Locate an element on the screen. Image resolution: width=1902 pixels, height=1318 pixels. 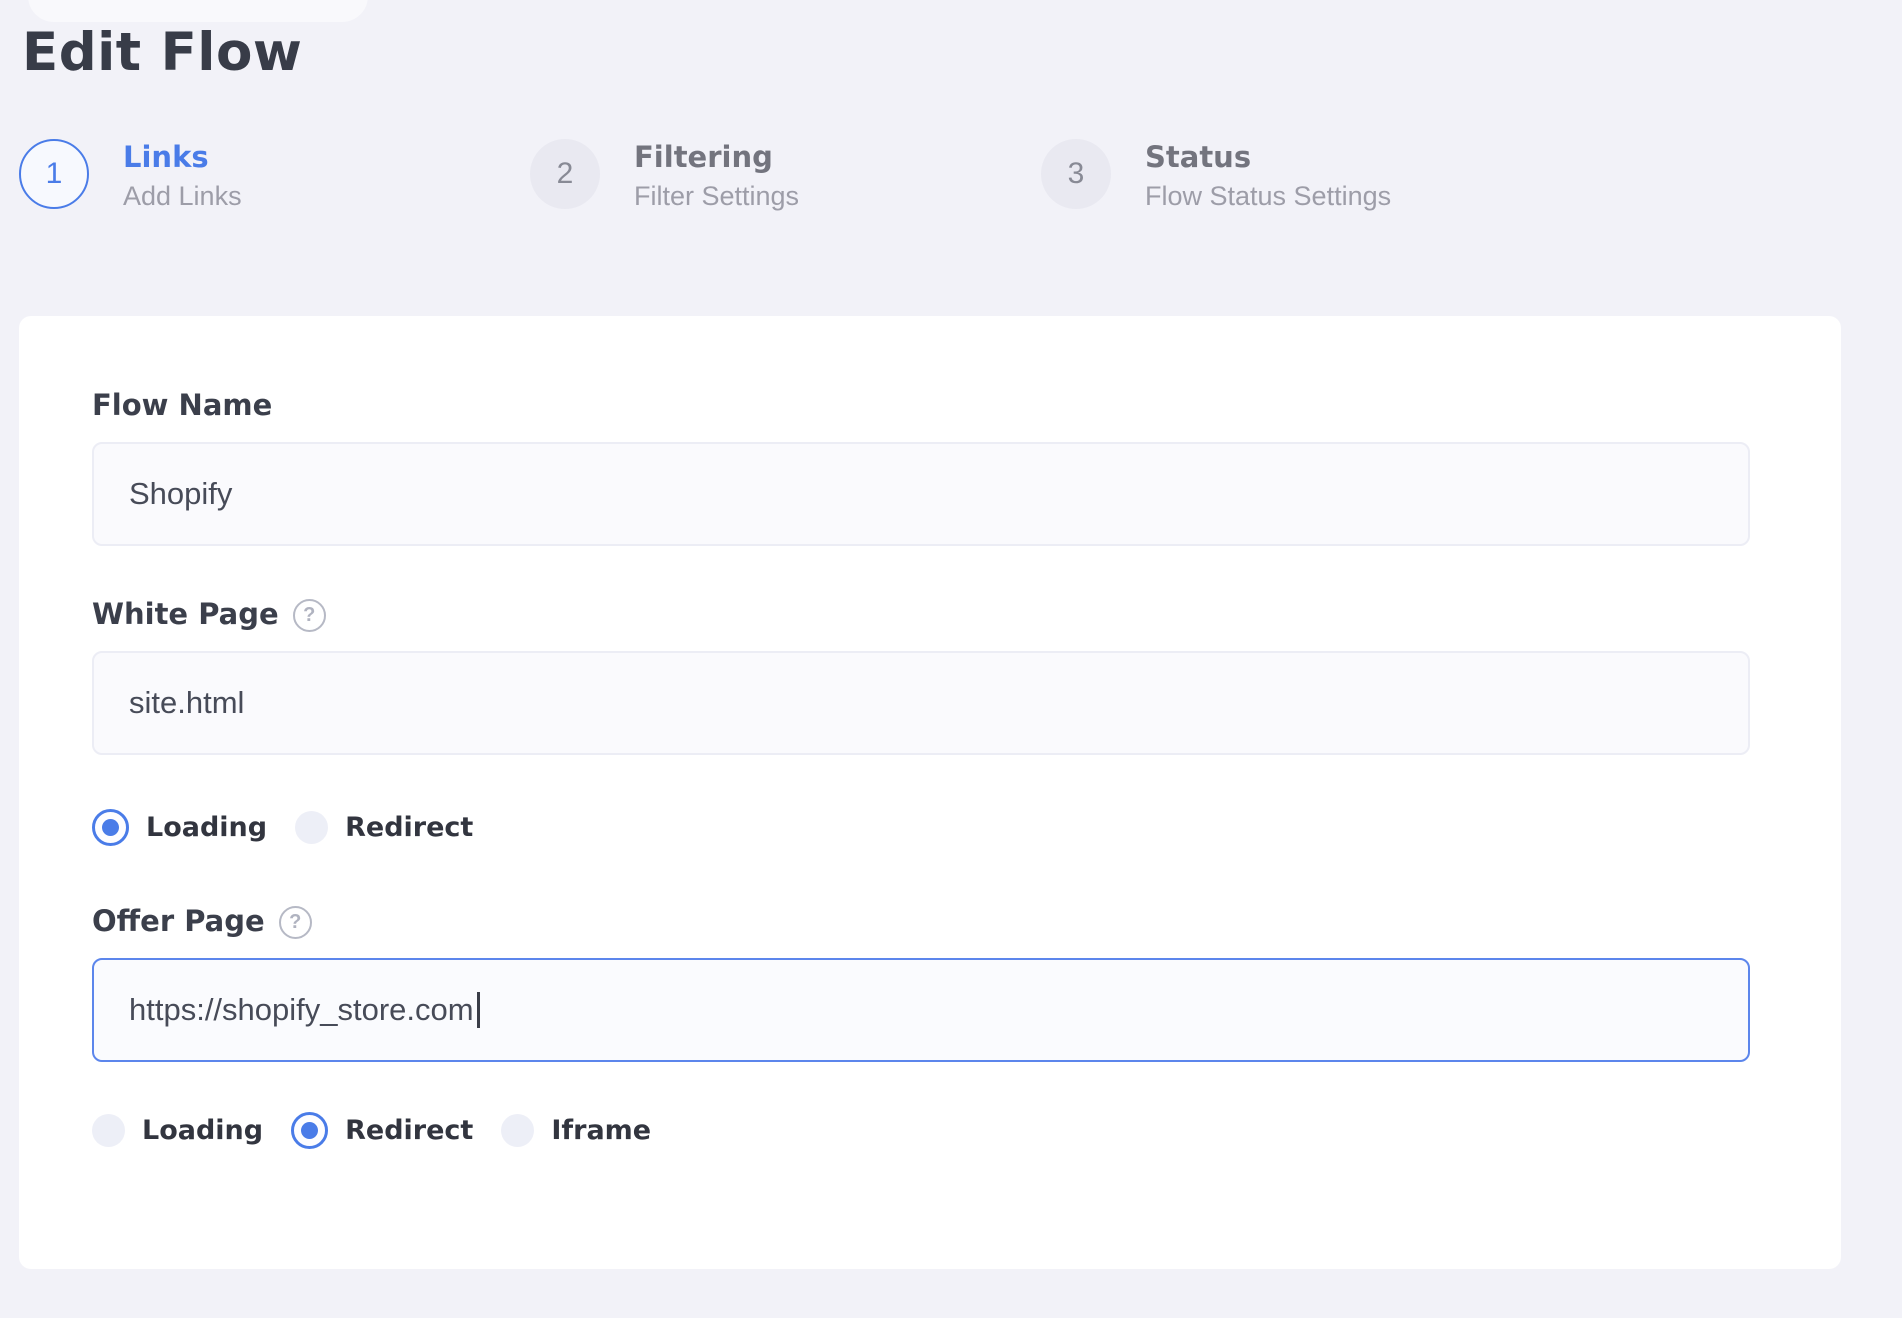
step-1-badge: 1 is located at coordinates (54, 174).